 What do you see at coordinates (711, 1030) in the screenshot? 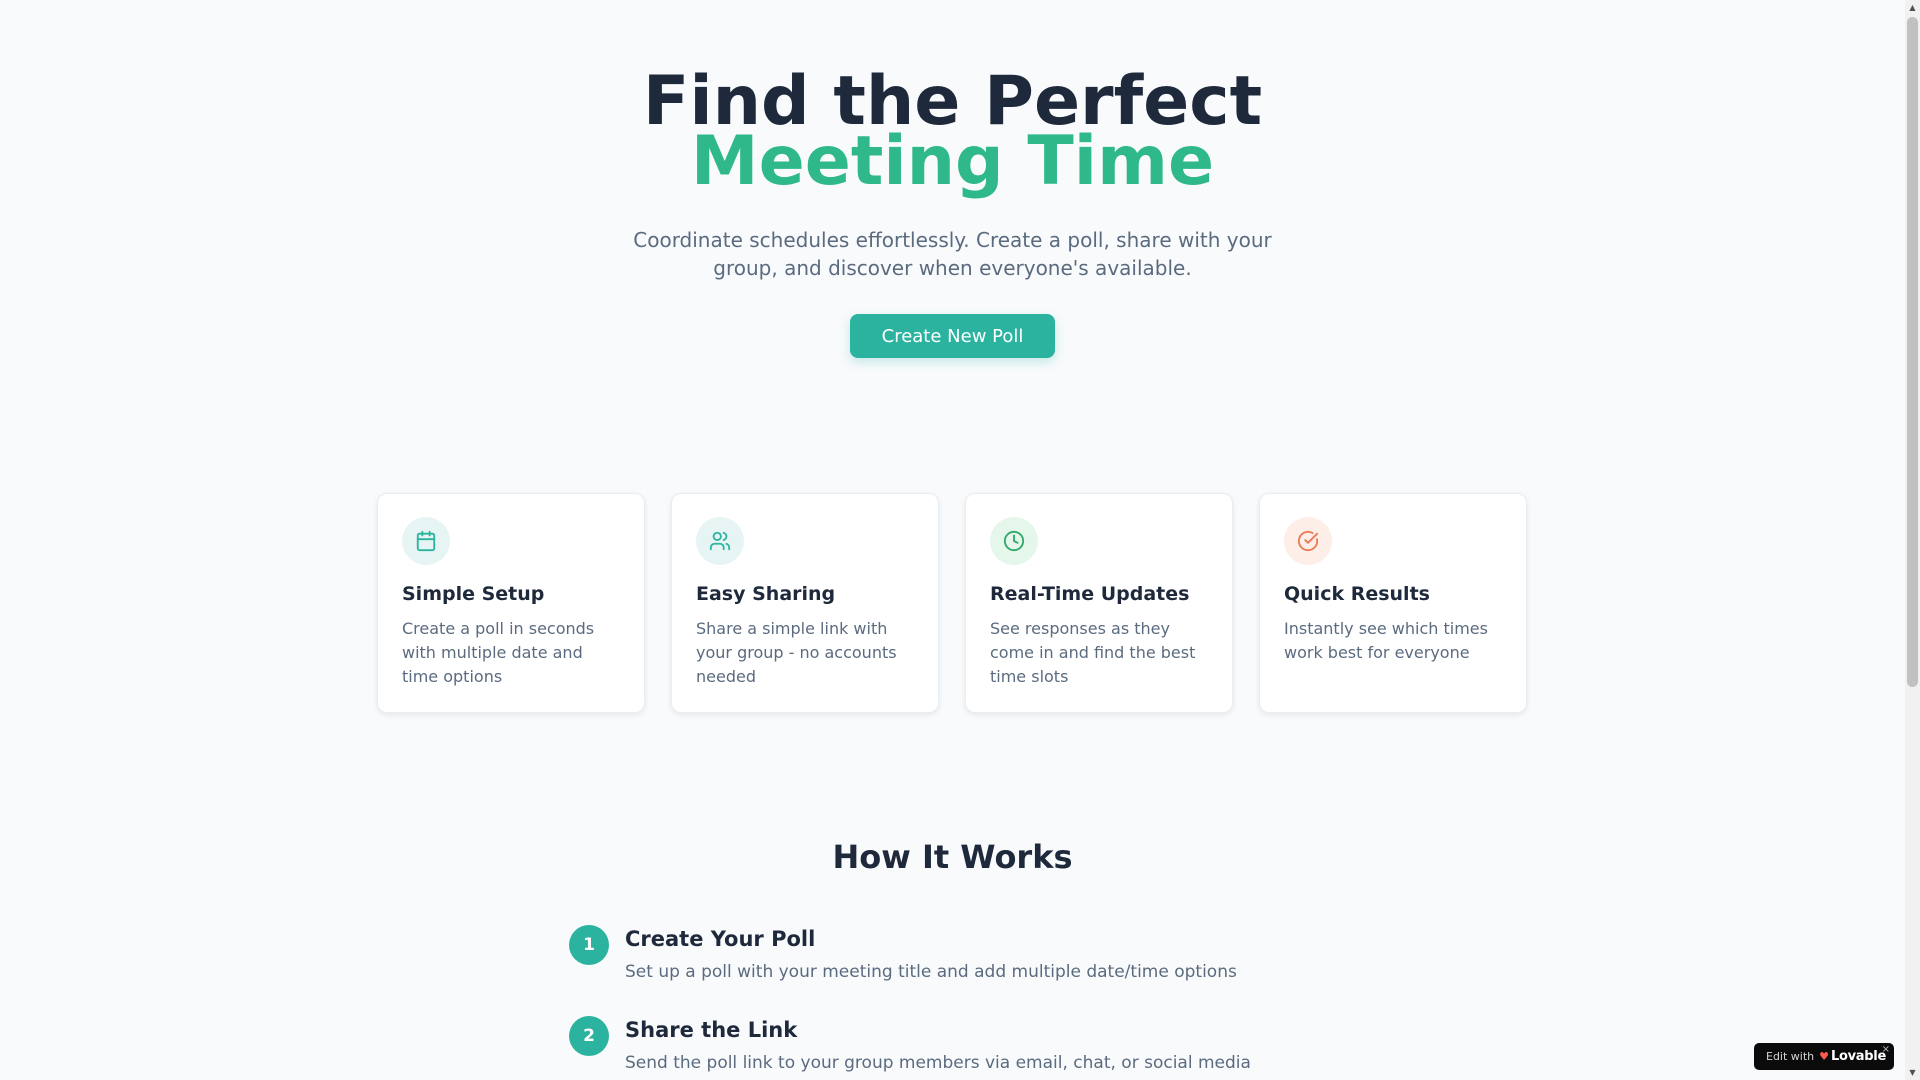
I see `step-title: Share the Link` at bounding box center [711, 1030].